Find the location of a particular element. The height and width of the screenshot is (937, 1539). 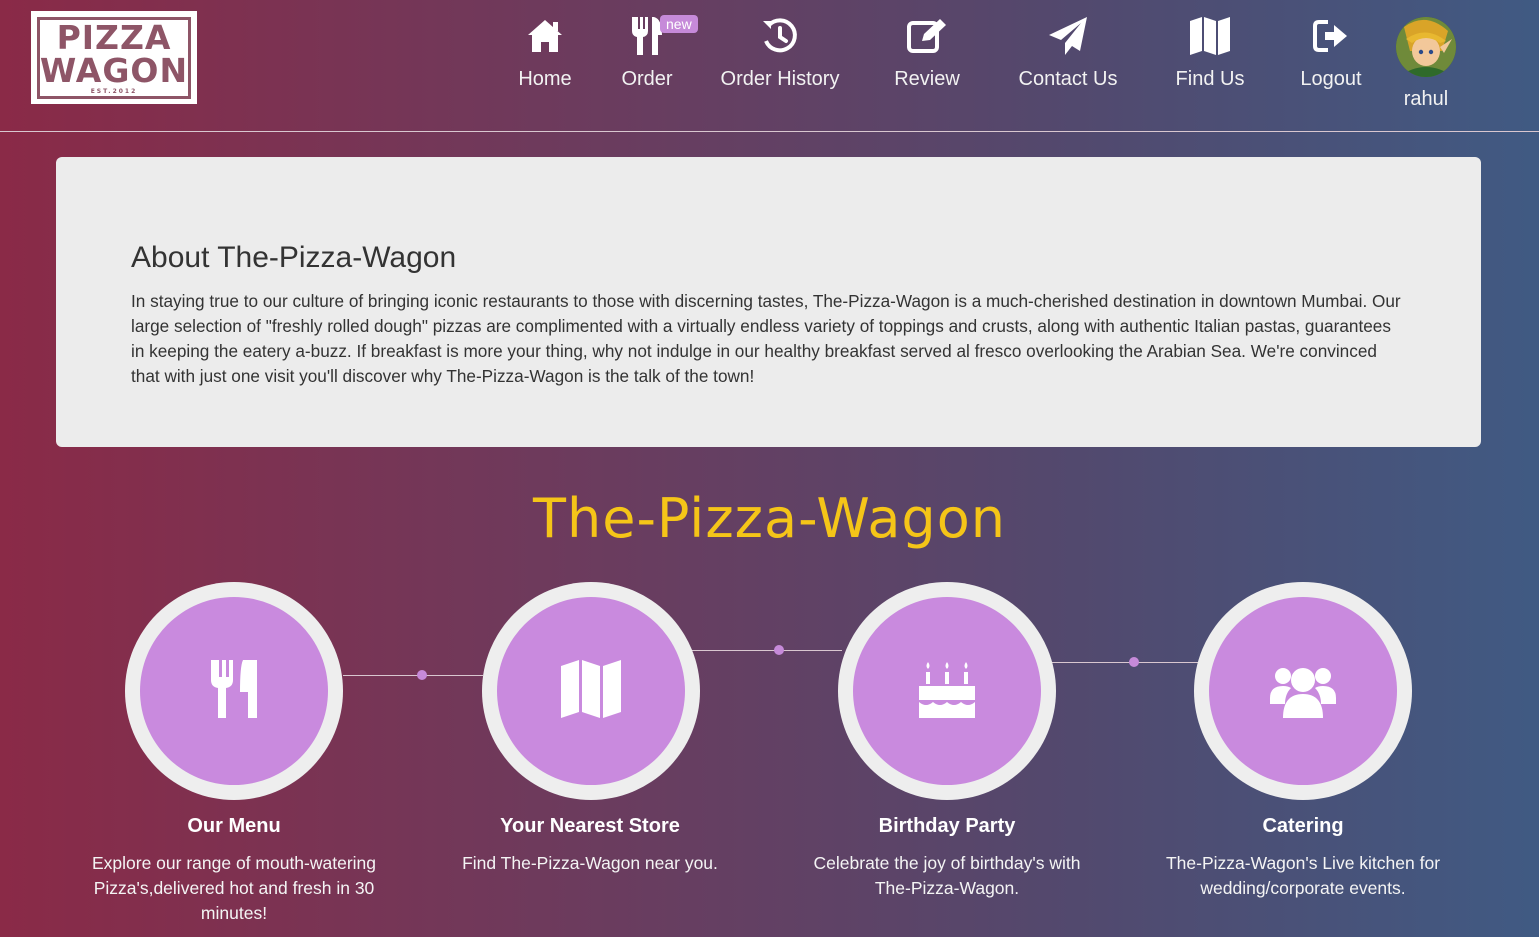

logout-icon is located at coordinates (1331, 36).